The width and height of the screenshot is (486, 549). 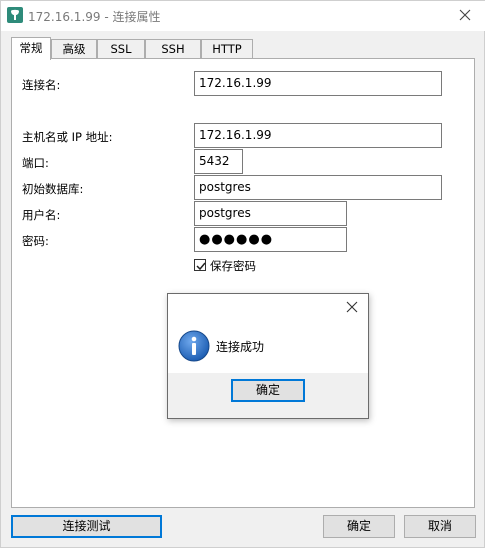 What do you see at coordinates (173, 49) in the screenshot?
I see `tab-ssh: SSH` at bounding box center [173, 49].